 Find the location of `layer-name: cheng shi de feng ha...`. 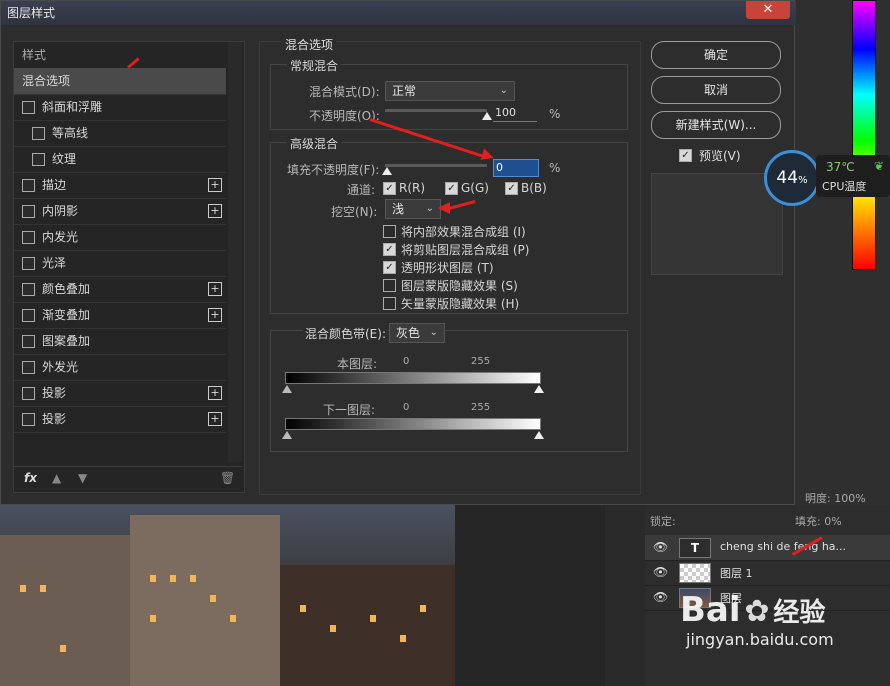

layer-name: cheng shi de feng ha... is located at coordinates (783, 546).